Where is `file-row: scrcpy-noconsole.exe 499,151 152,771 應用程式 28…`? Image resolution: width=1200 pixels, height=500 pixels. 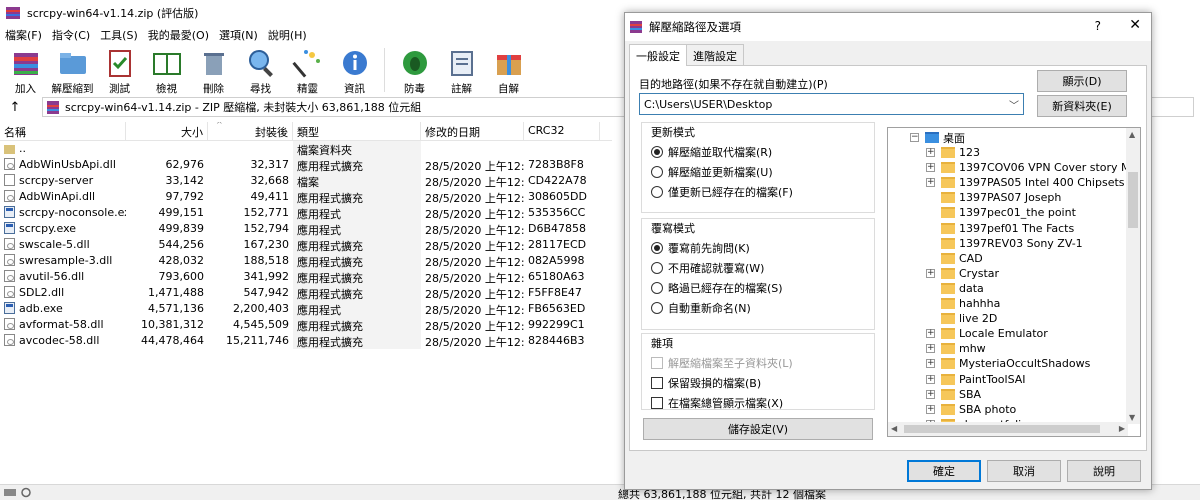 file-row: scrcpy-noconsole.exe 499,151 152,771 應用程式 28… is located at coordinates (306, 213).